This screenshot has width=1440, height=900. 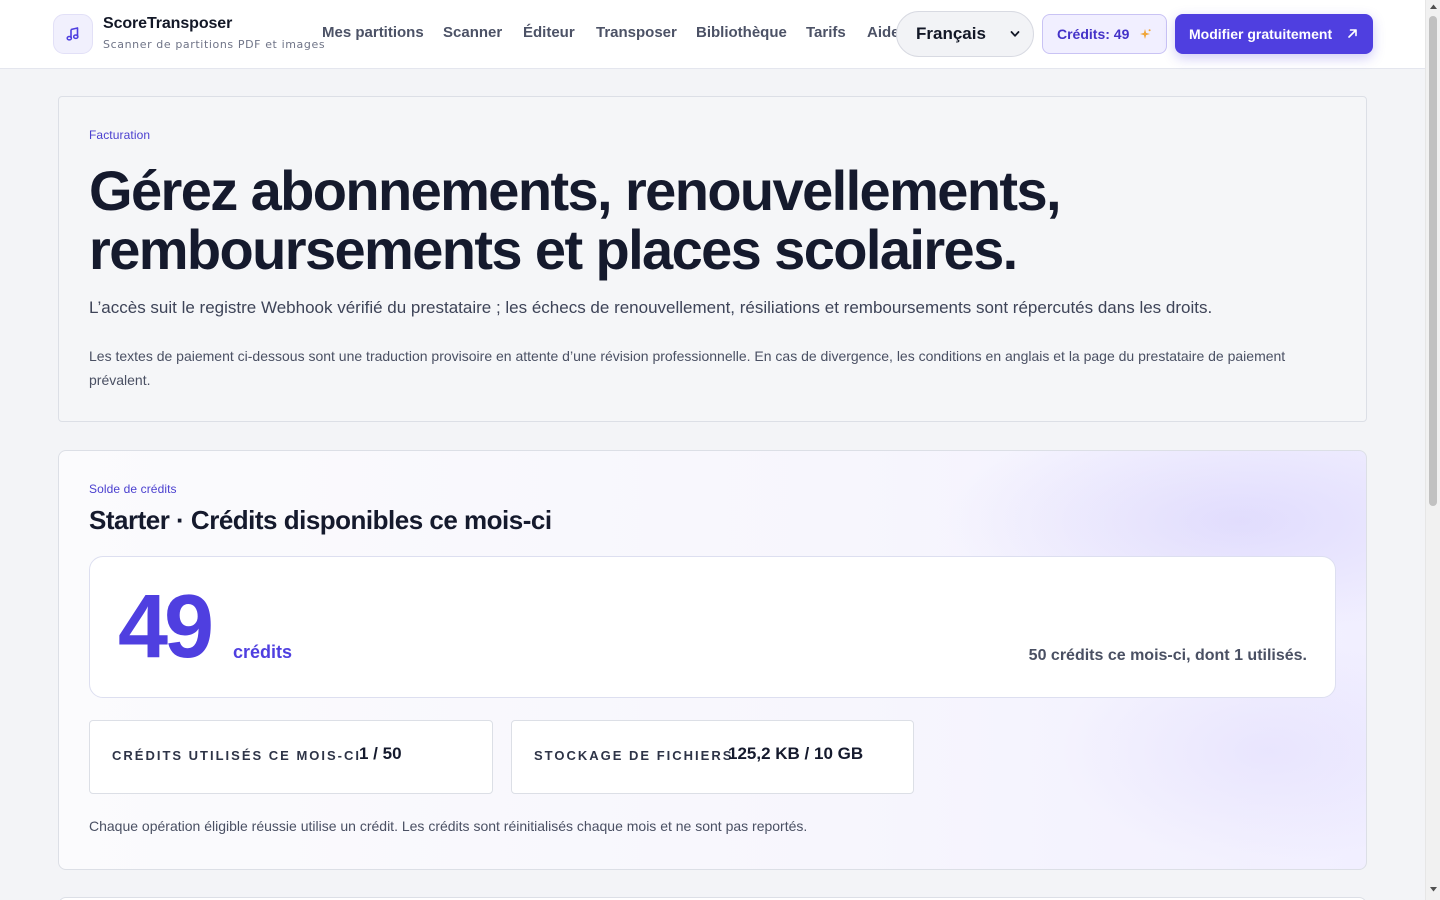 I want to click on brand-logo, so click(x=73, y=34).